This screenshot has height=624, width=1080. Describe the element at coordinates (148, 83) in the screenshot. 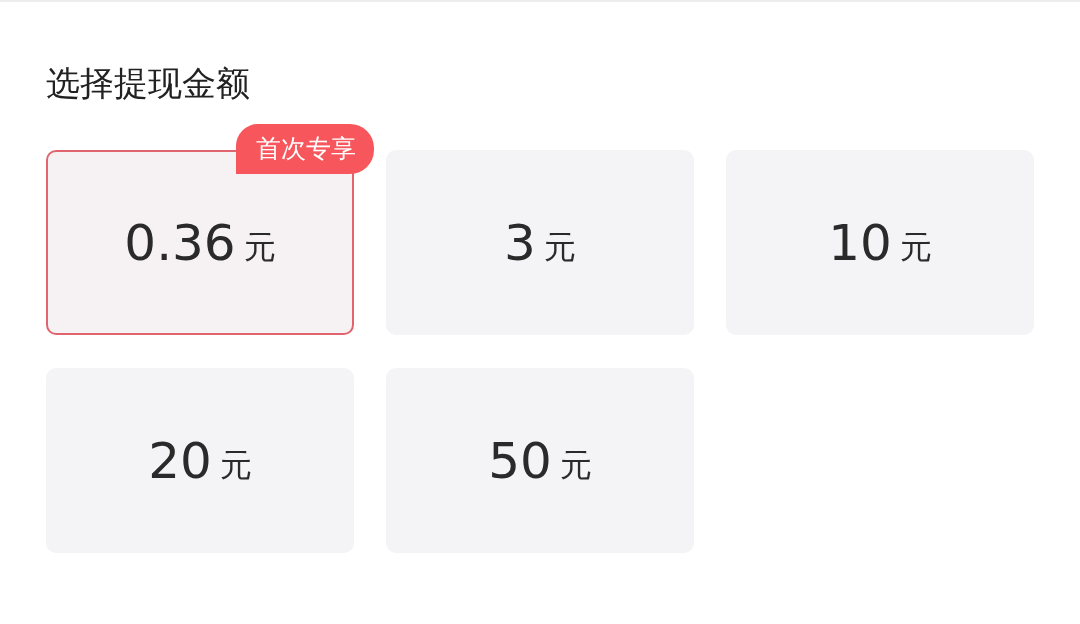

I see `section-title: 选择提现金额` at that location.